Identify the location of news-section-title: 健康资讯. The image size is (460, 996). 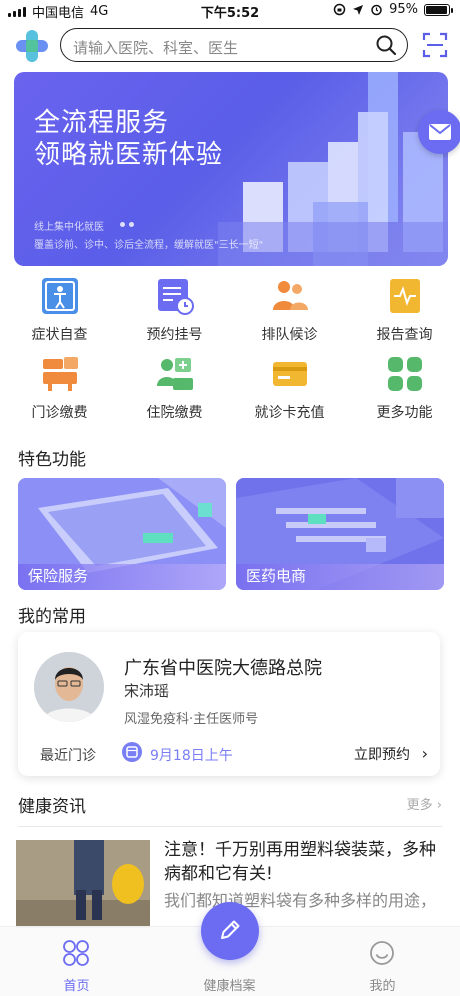
(52, 807).